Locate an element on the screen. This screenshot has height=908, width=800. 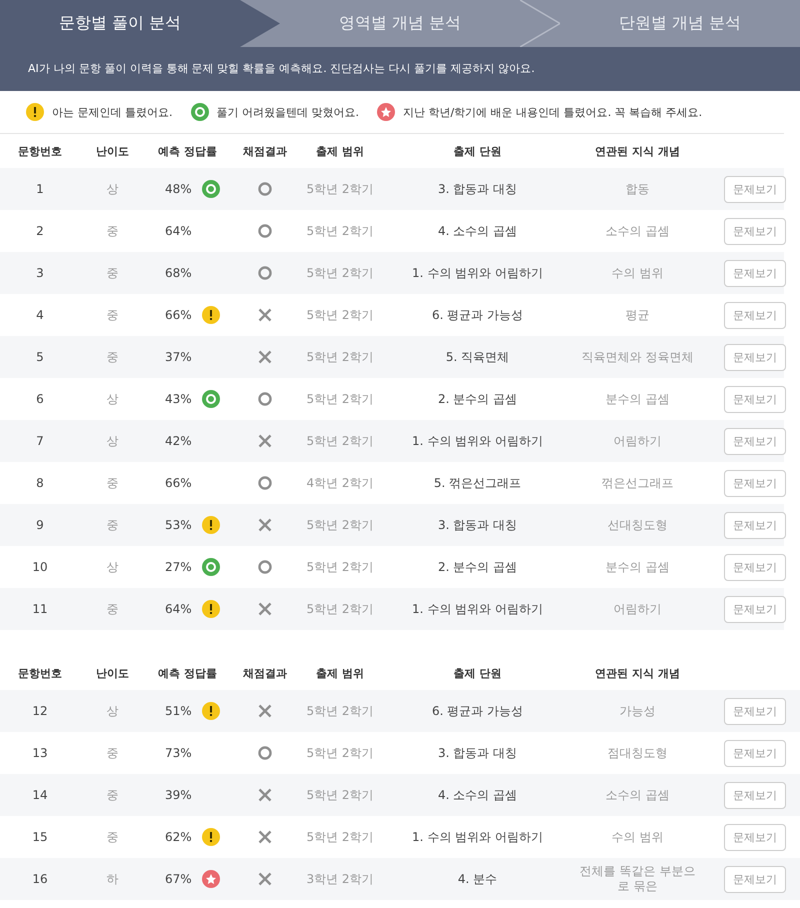
table-cell-text: 15 is located at coordinates (40, 837).